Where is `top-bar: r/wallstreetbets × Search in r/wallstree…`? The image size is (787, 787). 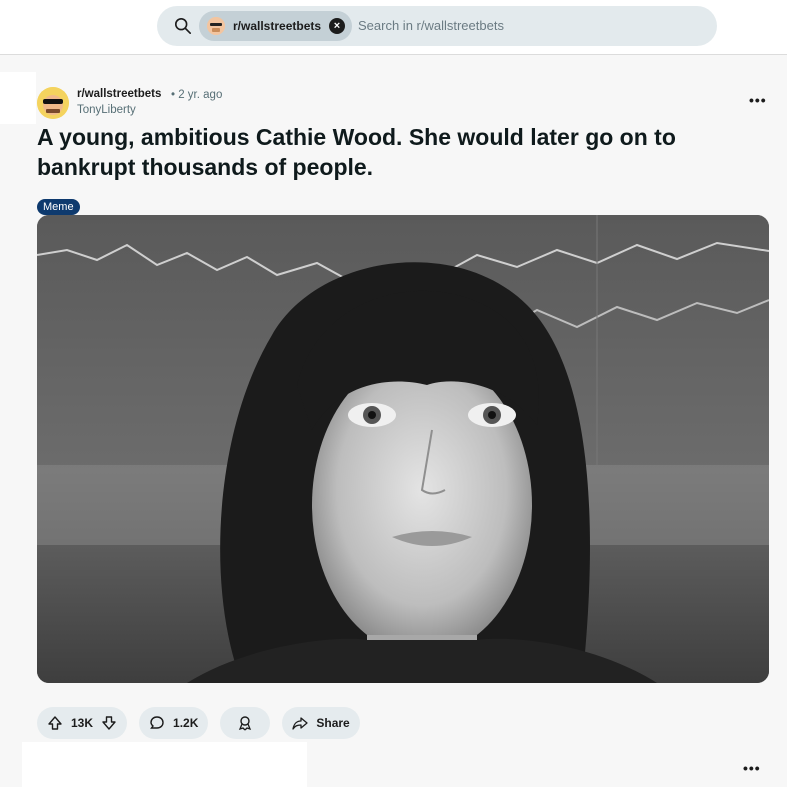
top-bar: r/wallstreetbets × Search in r/wallstree… is located at coordinates (393, 27).